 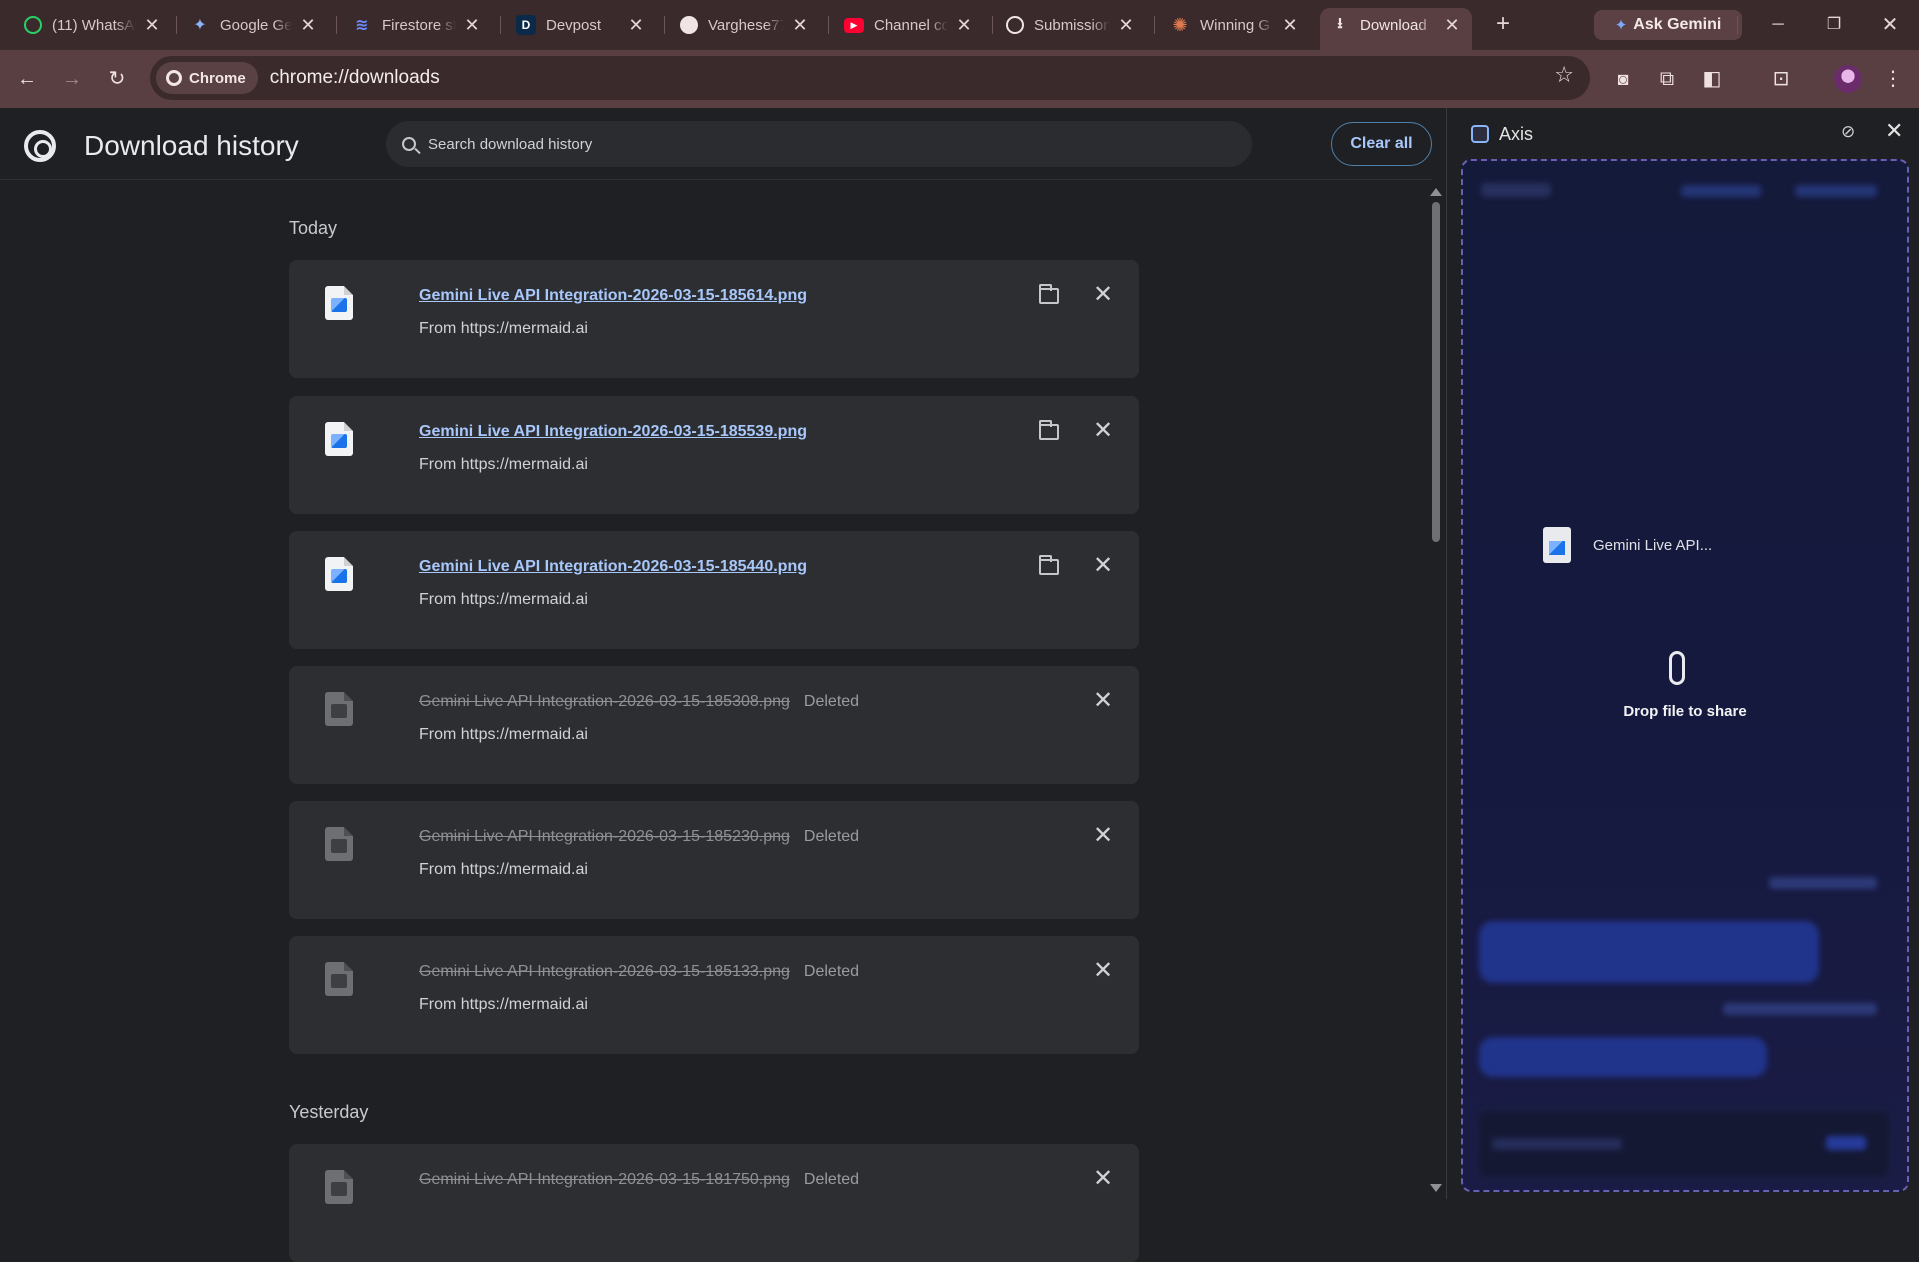 I want to click on close-window-button: ✕, so click(x=1890, y=25).